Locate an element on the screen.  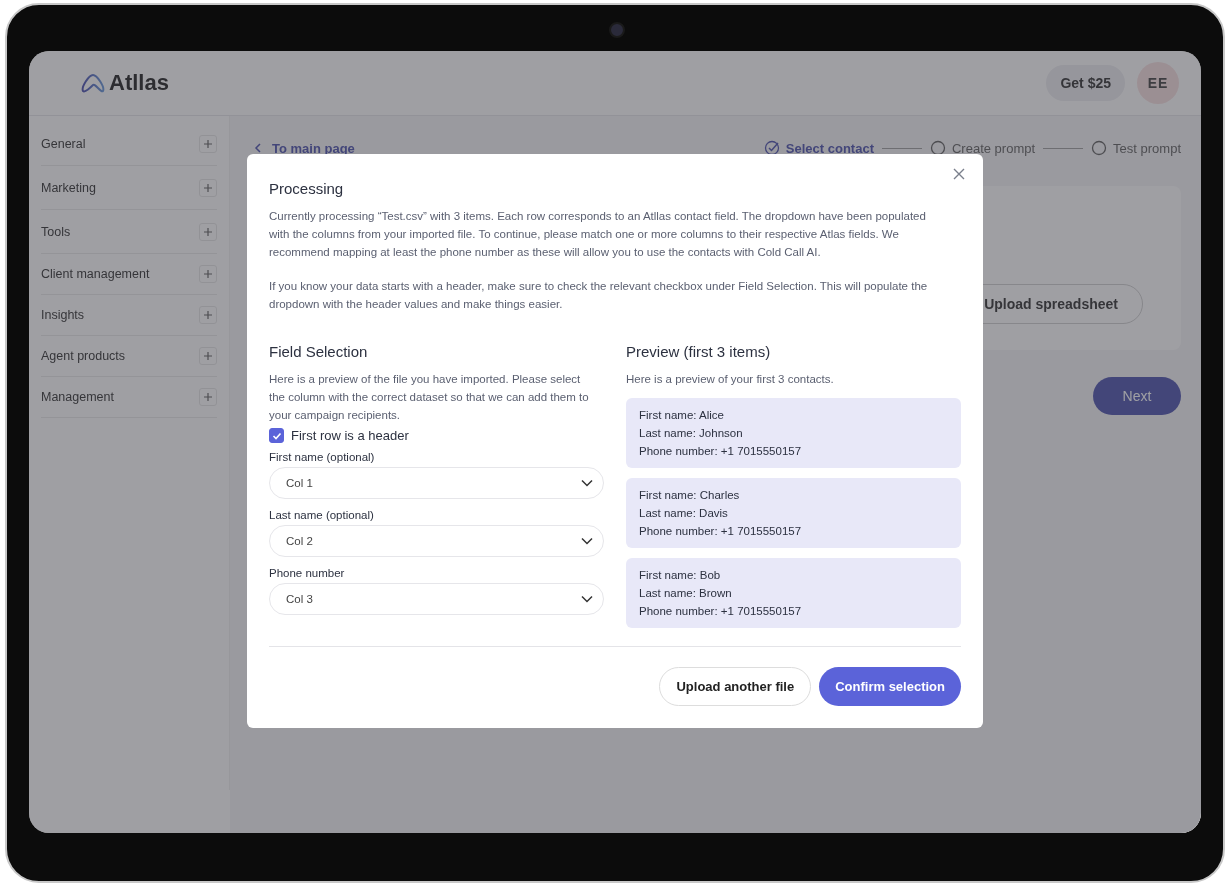
logo-text: Atllas is located at coordinates (139, 83).